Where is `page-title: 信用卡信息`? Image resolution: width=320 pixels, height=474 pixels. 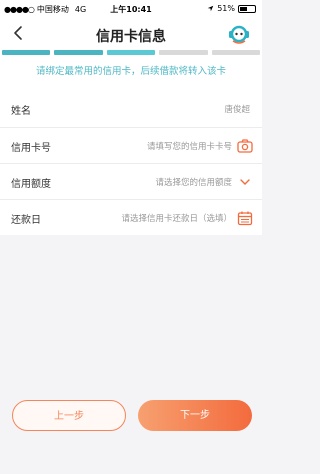 page-title: 信用卡信息 is located at coordinates (131, 37).